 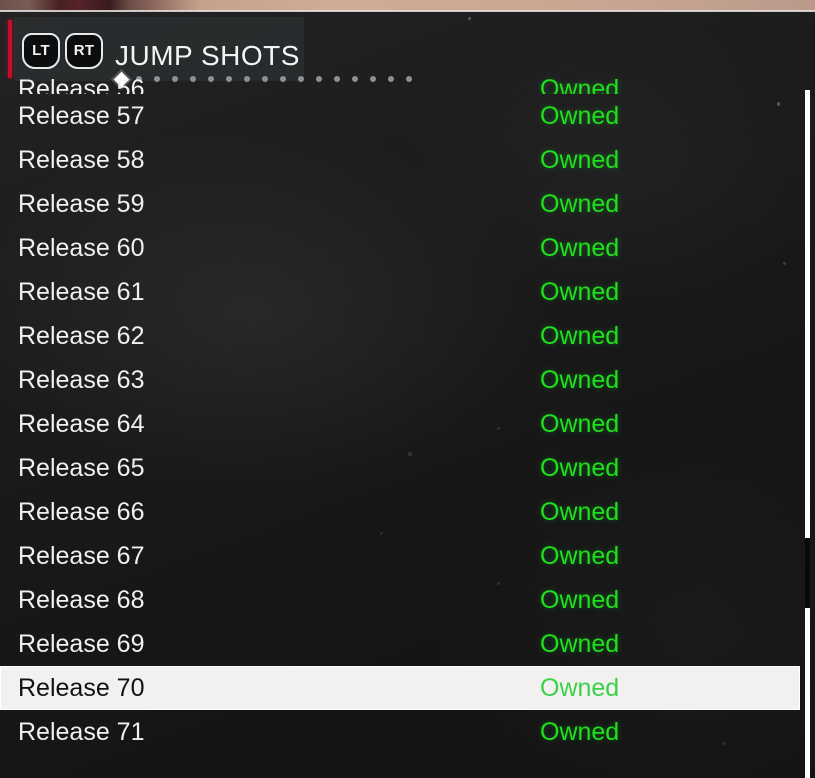 I want to click on release-name: Release 65, so click(x=81, y=467).